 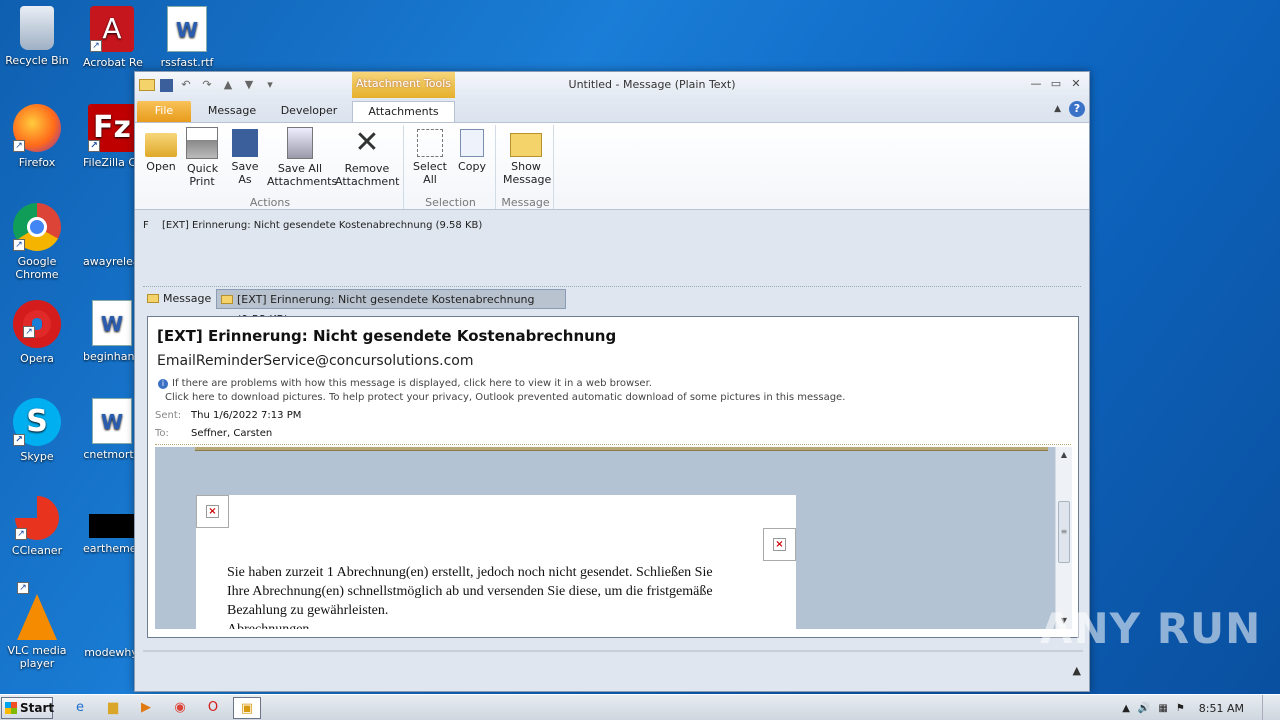 I want to click on system-tray: ▲ 🔊 ▦ ⚑ 8:51 AM, so click(x=1201, y=707).